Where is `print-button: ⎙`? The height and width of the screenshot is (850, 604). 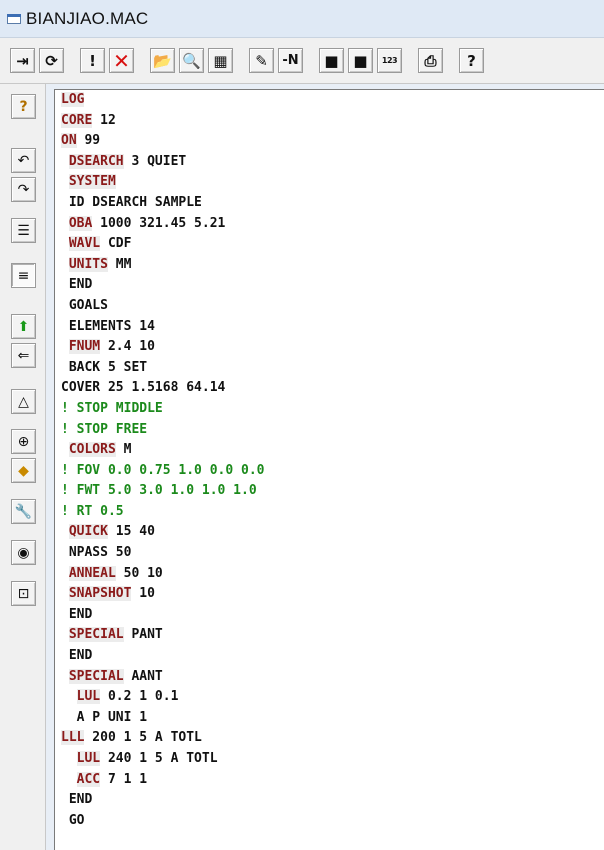
print-button: ⎙ is located at coordinates (430, 60).